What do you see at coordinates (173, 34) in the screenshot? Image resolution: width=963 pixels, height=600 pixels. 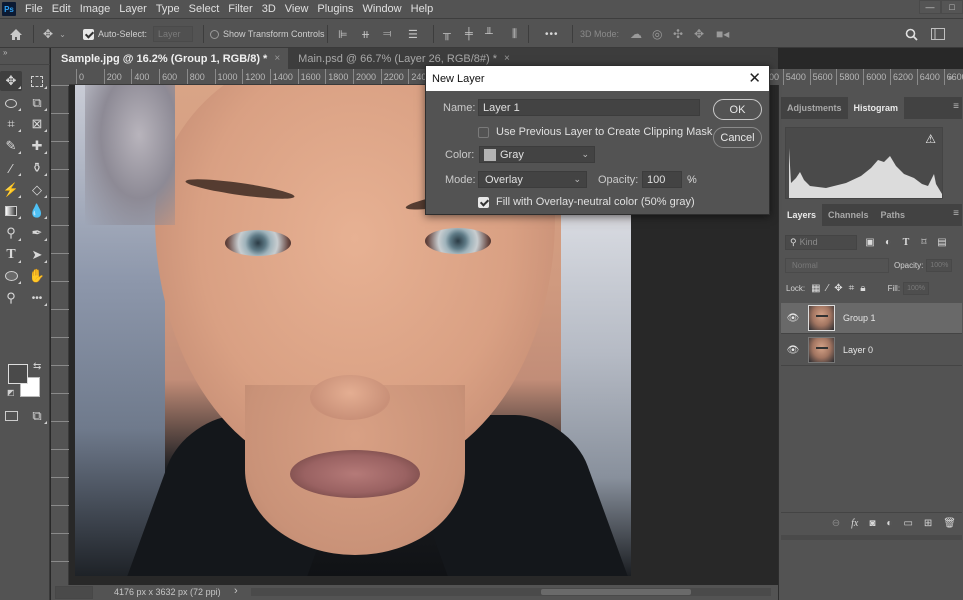 I see `auto-select-target: Layer` at bounding box center [173, 34].